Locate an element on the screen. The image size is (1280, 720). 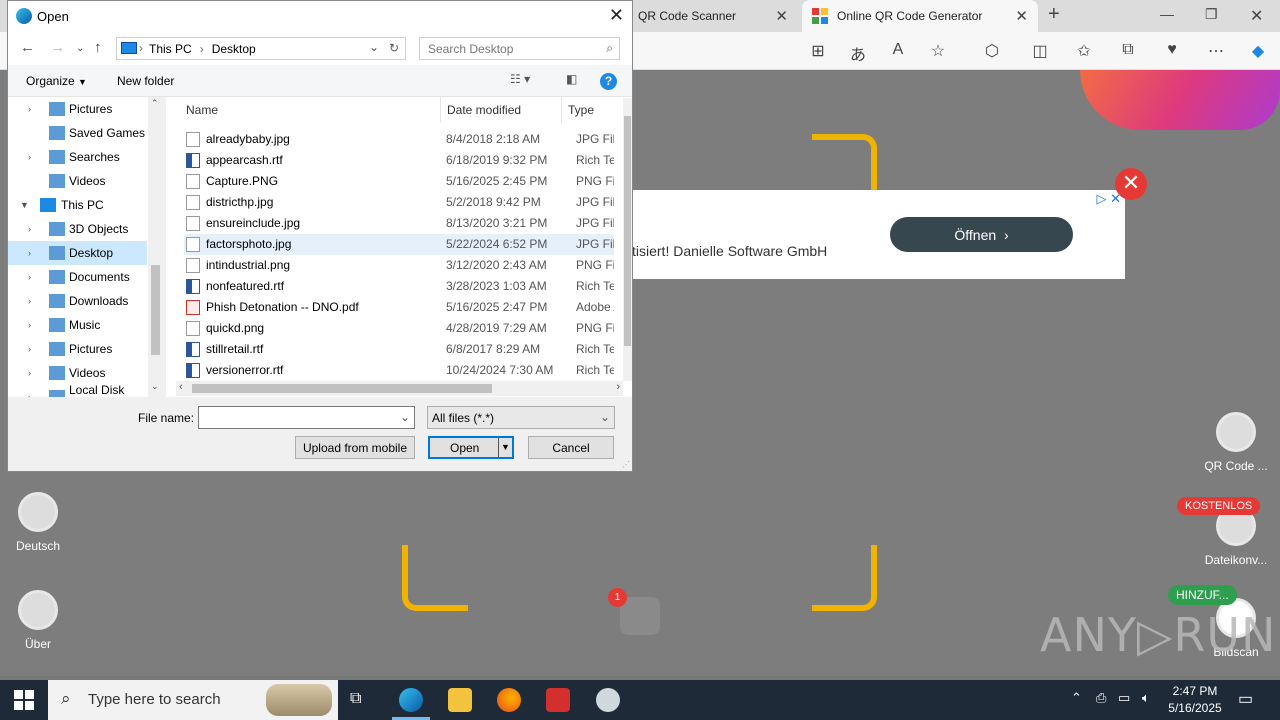
file-row: Capture.PNG 5/16/2025 2:45 PM PNG File is located at coordinates (399, 181).